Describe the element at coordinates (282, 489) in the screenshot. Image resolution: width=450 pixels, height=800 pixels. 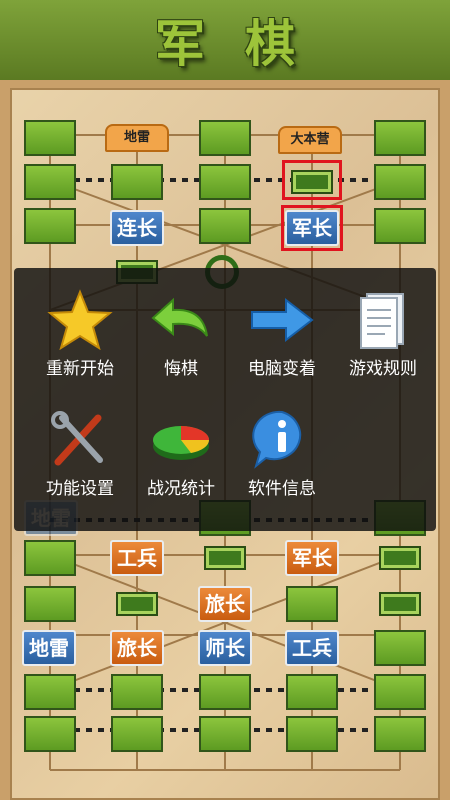
I see `software-info-label: 软件信息` at that location.